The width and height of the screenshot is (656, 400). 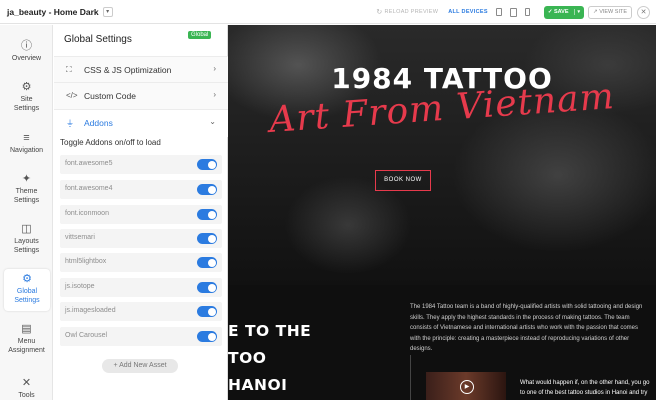 What do you see at coordinates (86, 335) in the screenshot?
I see `addon-name: Owl Carousel` at bounding box center [86, 335].